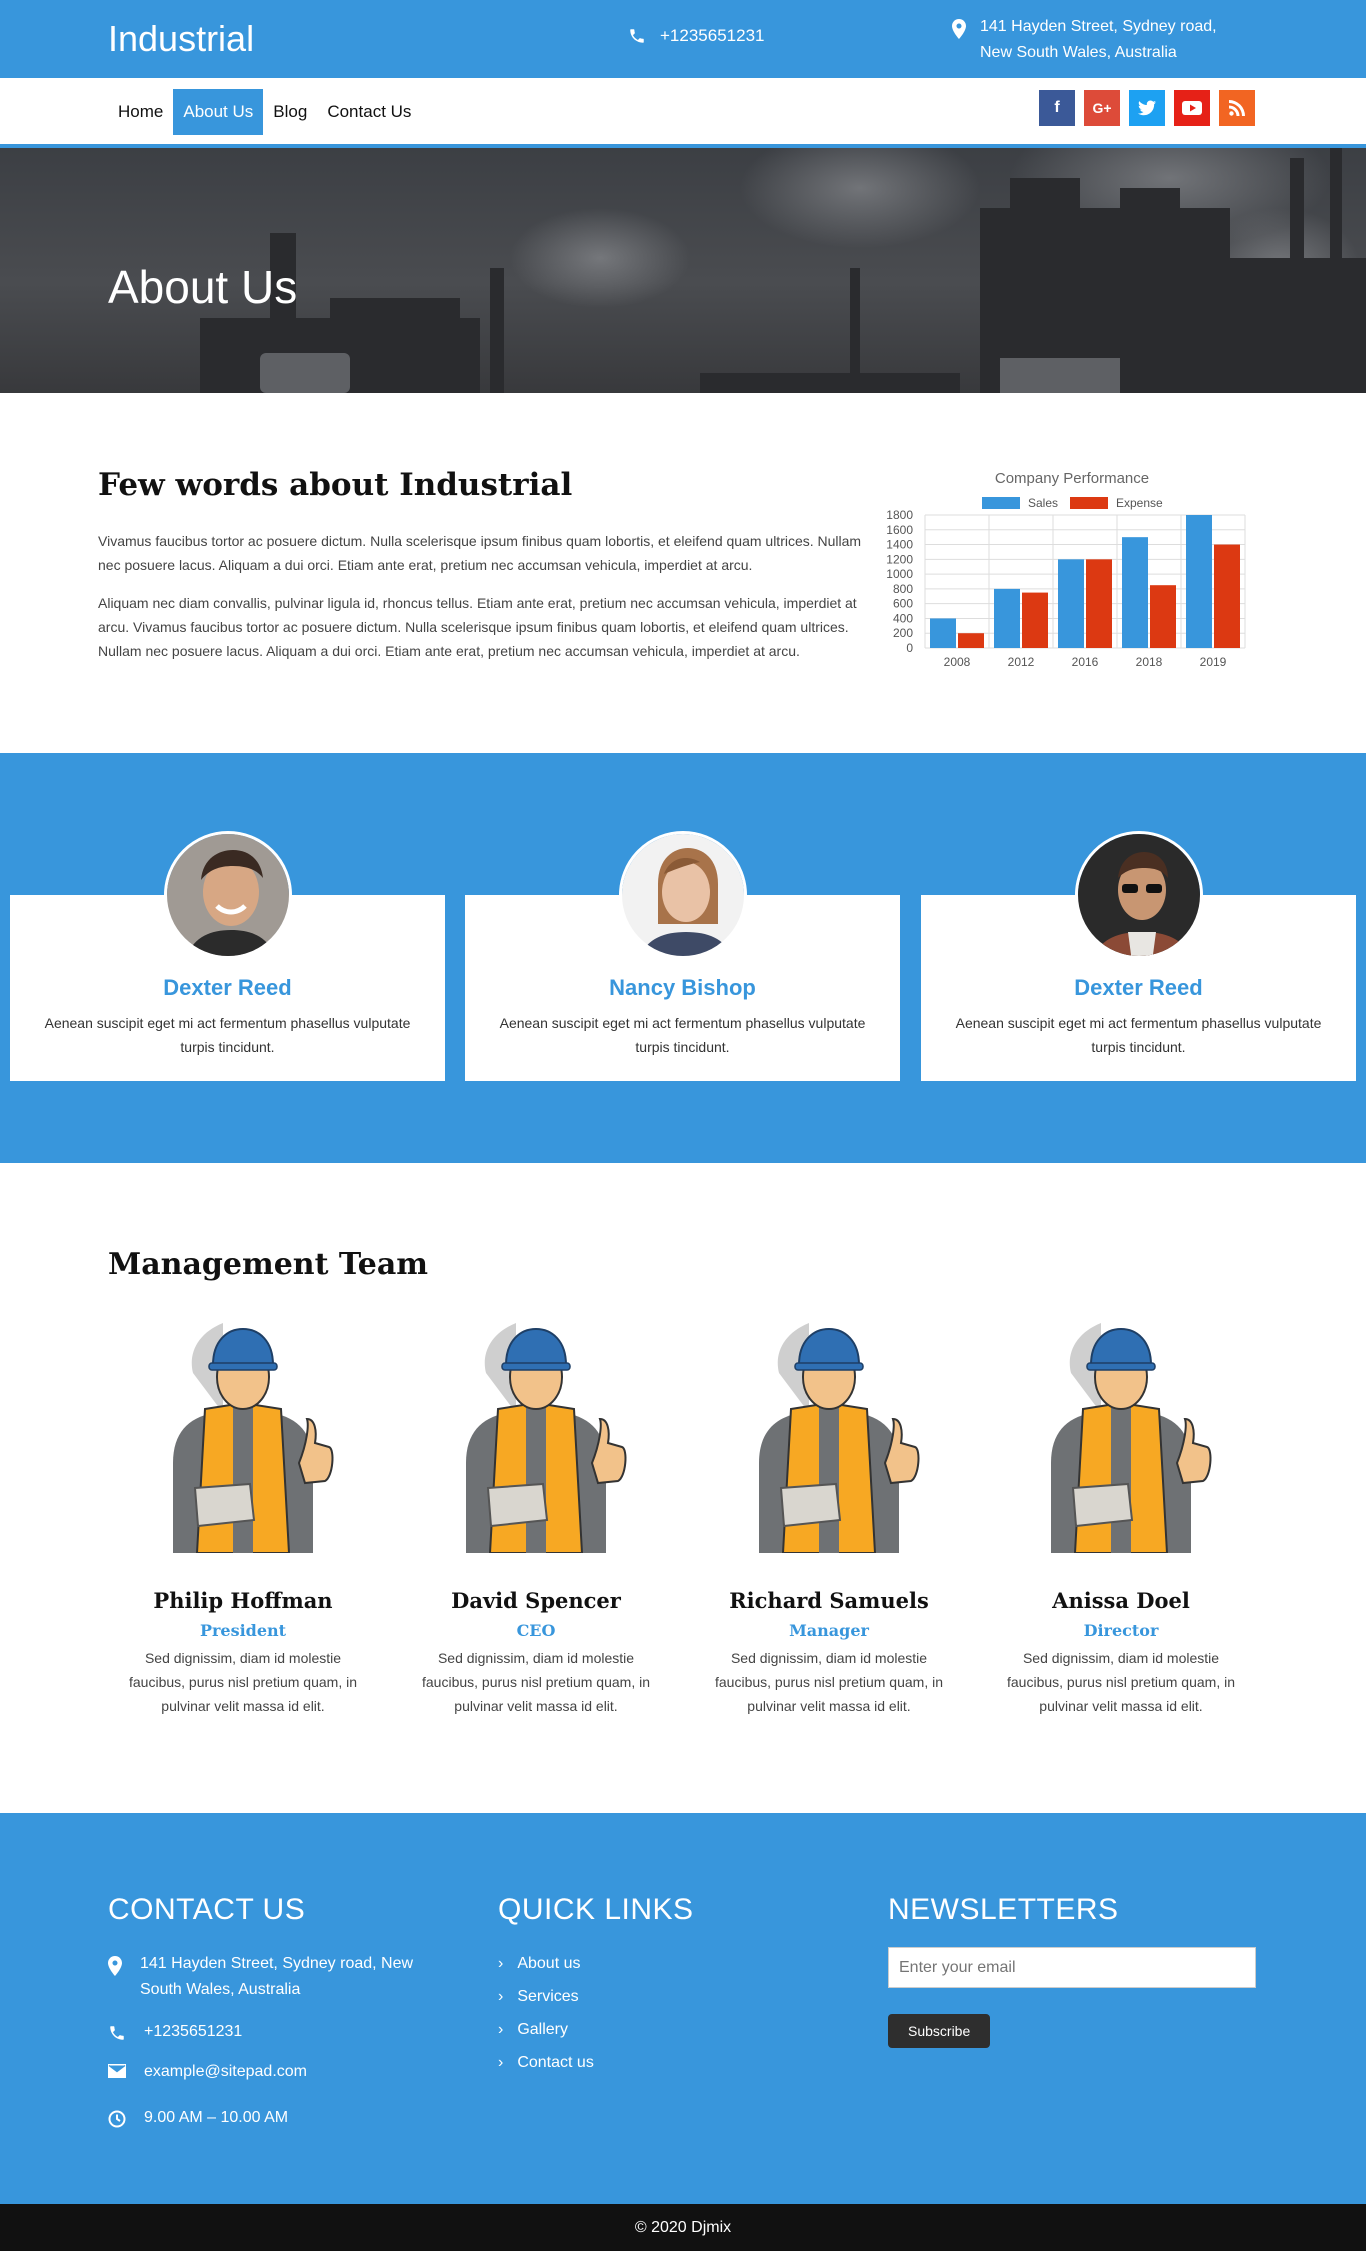 The height and width of the screenshot is (2251, 1366). What do you see at coordinates (207, 1909) in the screenshot?
I see `contact-heading: CONTACT US` at bounding box center [207, 1909].